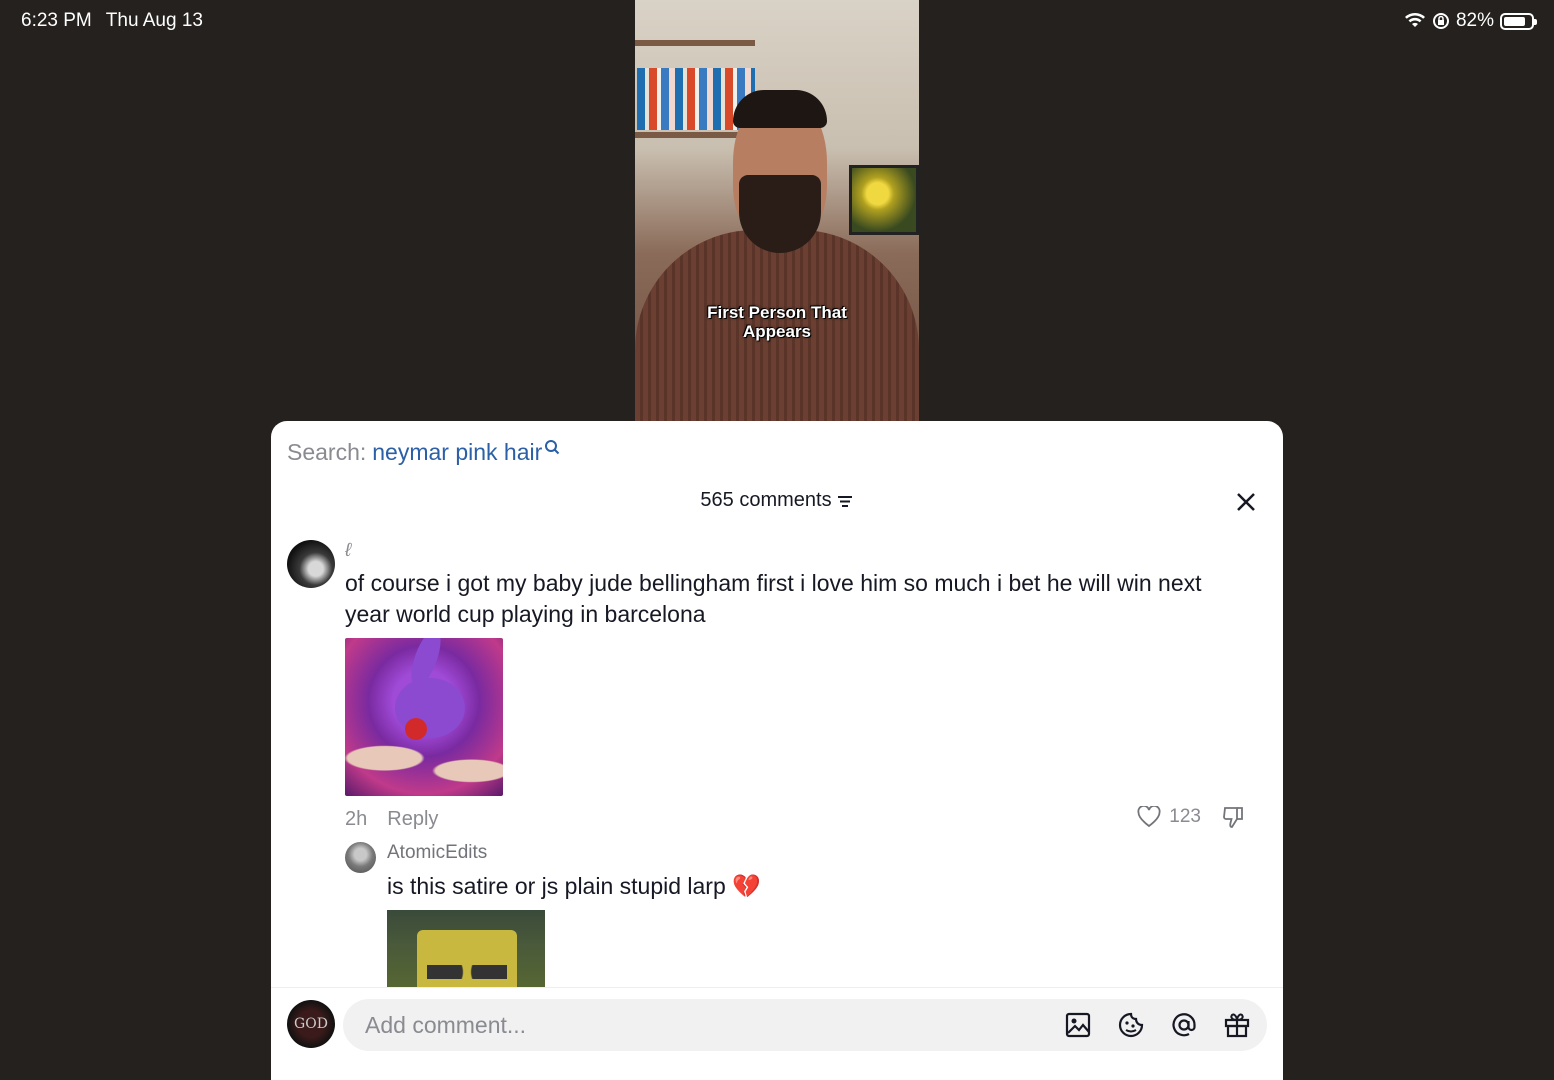  Describe the element at coordinates (154, 20) in the screenshot. I see `status-date: Thu Aug 13` at that location.